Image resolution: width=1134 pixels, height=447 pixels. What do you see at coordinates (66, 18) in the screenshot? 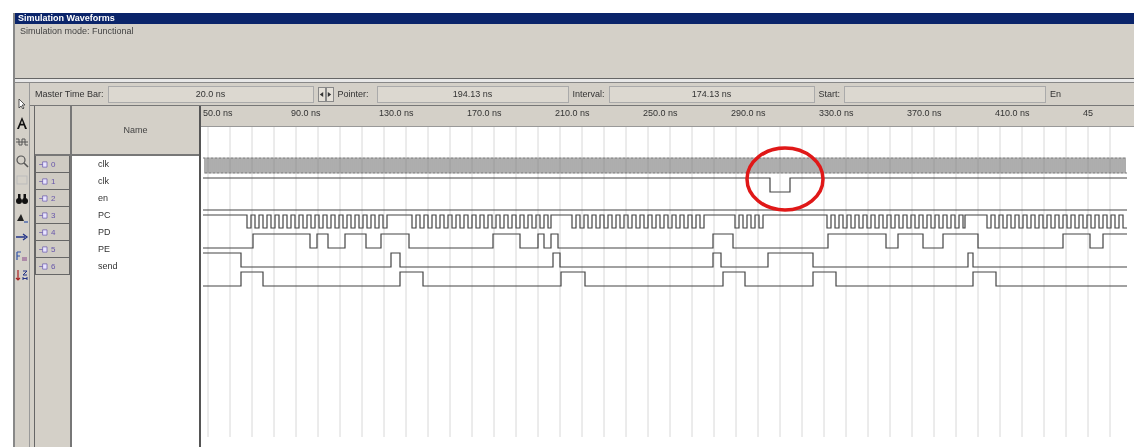
I see `window-title: Simulation Waveforms` at bounding box center [66, 18].